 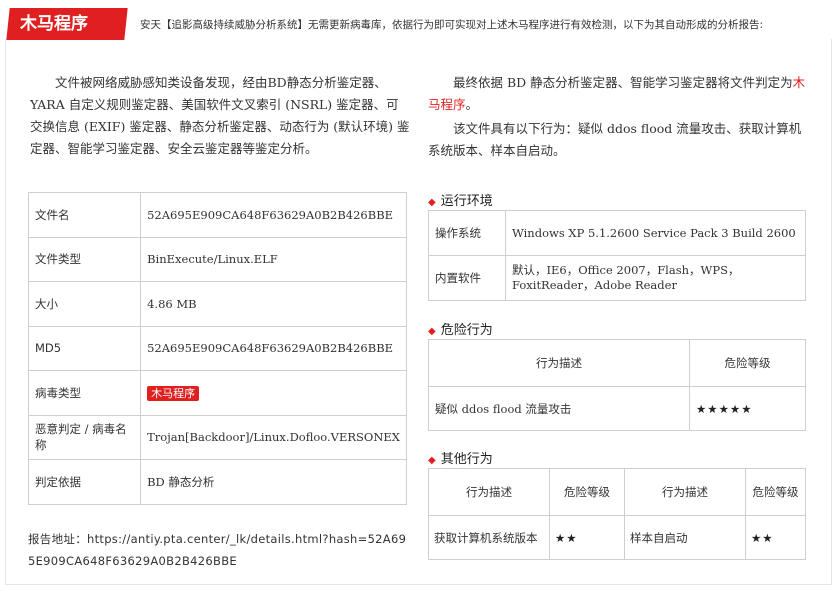 What do you see at coordinates (57, 539) in the screenshot?
I see `report-label: 报告地址：` at bounding box center [57, 539].